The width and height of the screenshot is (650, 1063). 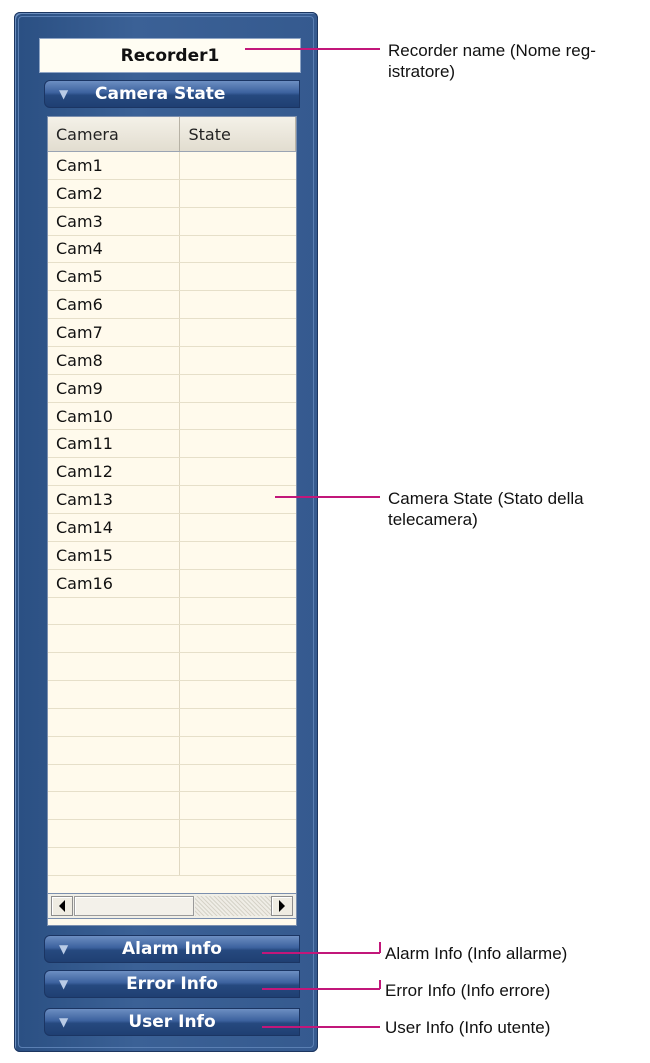 I want to click on table-row: Cam16, so click(x=172, y=583).